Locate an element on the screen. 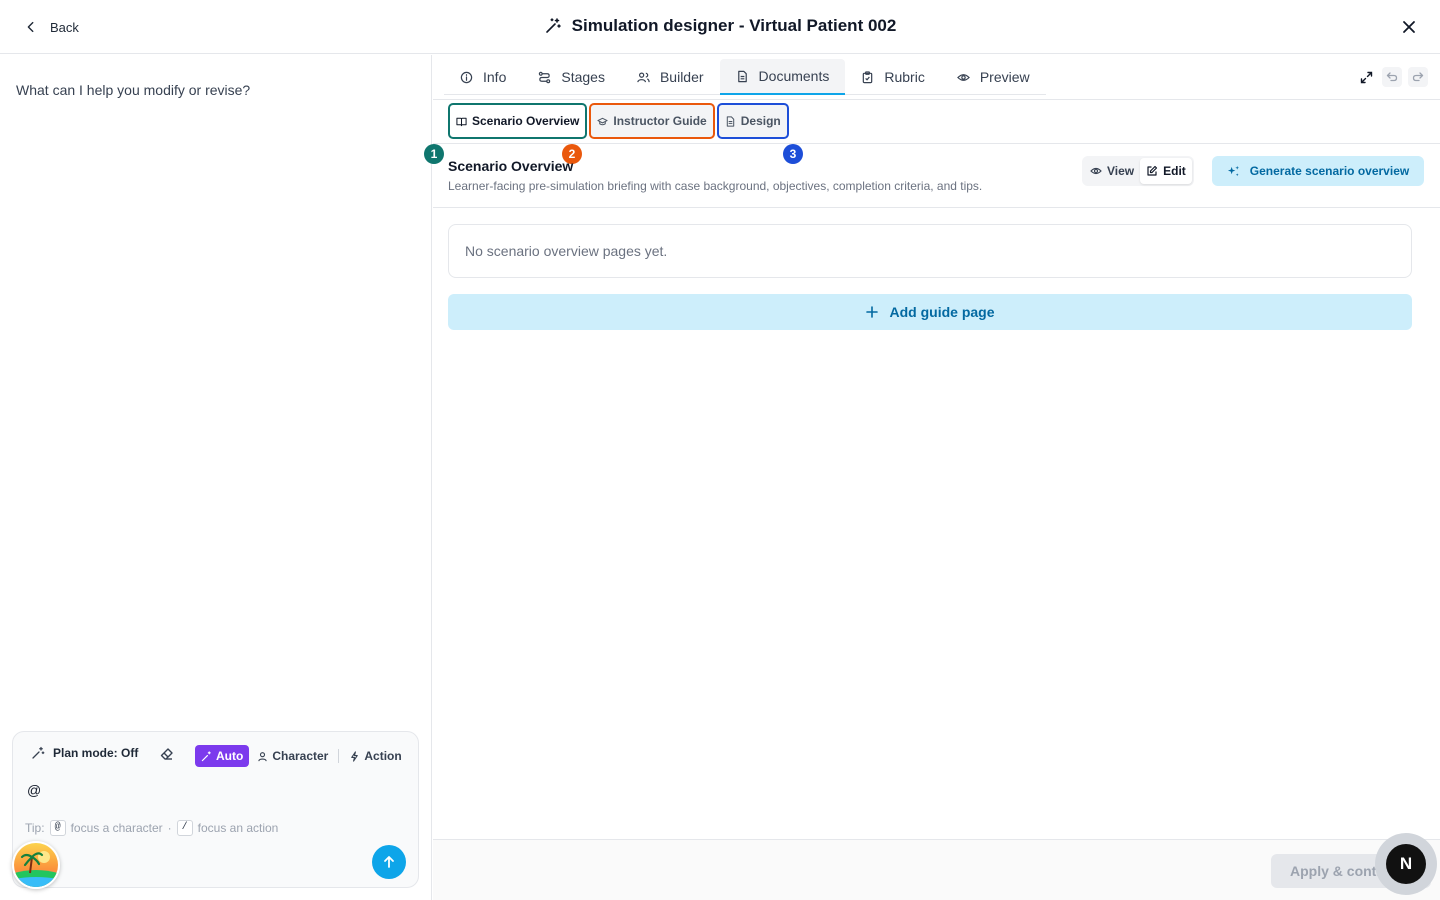 Image resolution: width=1440 pixels, height=900 pixels. mode-character-button: Character is located at coordinates (292, 756).